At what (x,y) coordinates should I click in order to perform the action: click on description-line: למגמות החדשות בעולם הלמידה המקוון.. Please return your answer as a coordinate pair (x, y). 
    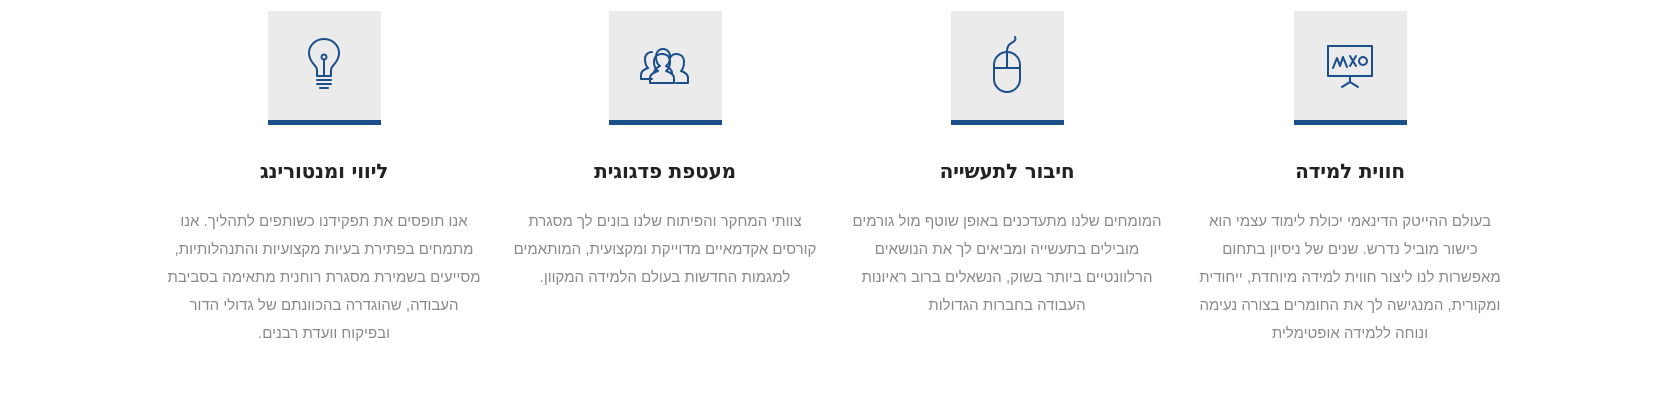
    Looking at the image, I should click on (665, 277).